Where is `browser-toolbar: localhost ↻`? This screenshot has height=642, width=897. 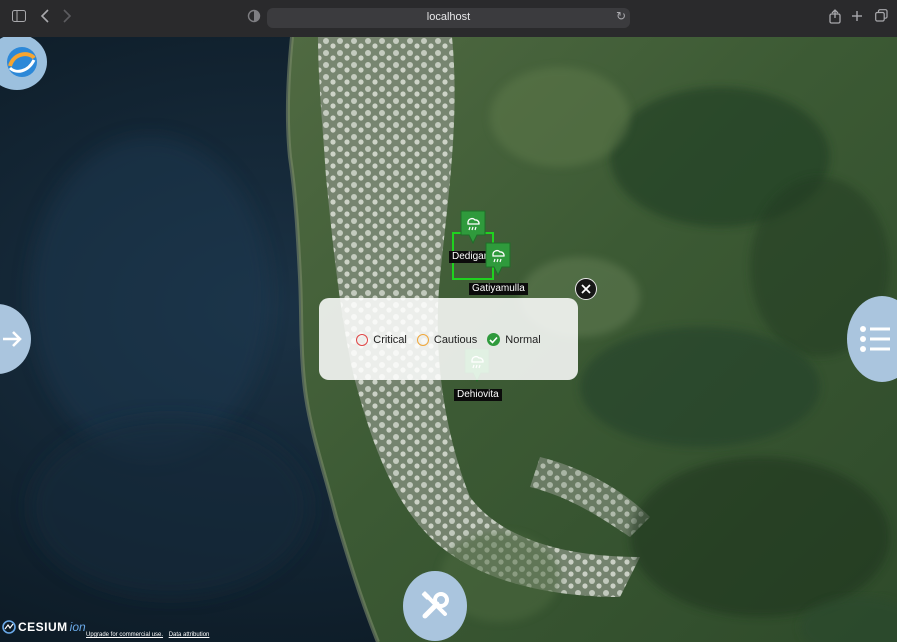 browser-toolbar: localhost ↻ is located at coordinates (448, 18).